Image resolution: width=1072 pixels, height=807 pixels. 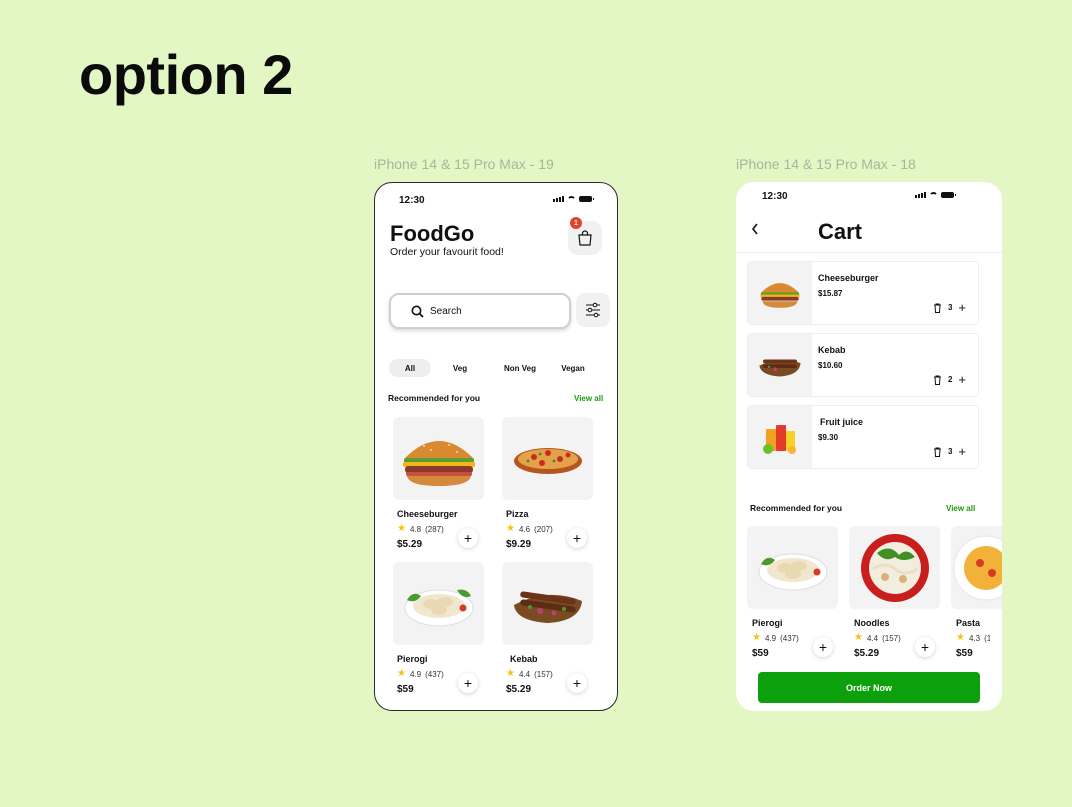 I want to click on cart-item-price: $15.87, so click(x=830, y=293).